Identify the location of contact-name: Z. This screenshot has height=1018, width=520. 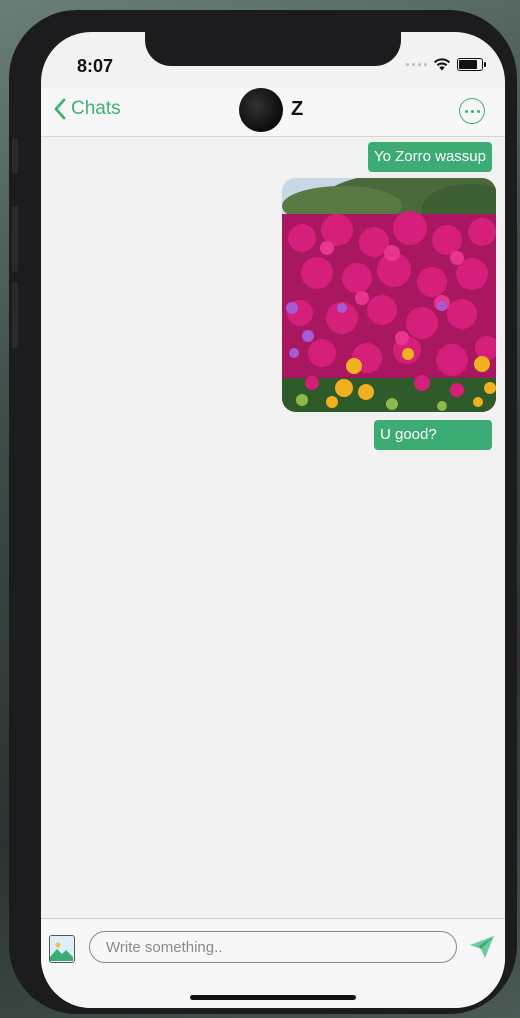
(297, 109).